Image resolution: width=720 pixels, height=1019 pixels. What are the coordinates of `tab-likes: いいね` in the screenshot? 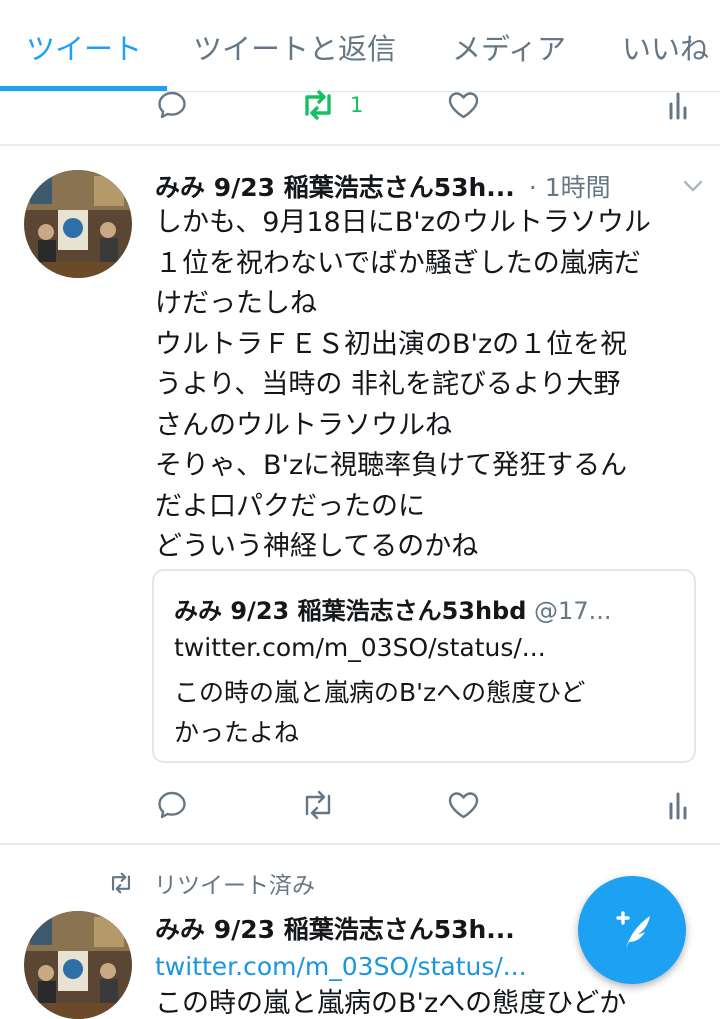 It's located at (665, 47).